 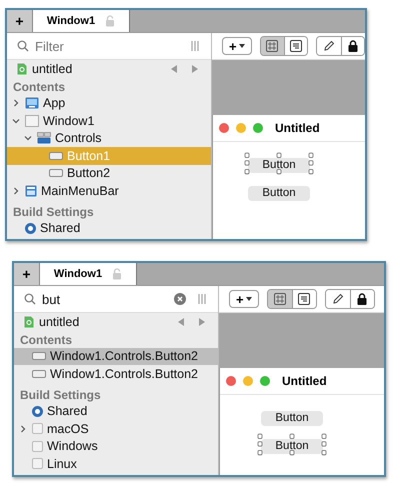 What do you see at coordinates (116, 446) in the screenshot?
I see `checkbox-option: Windows` at bounding box center [116, 446].